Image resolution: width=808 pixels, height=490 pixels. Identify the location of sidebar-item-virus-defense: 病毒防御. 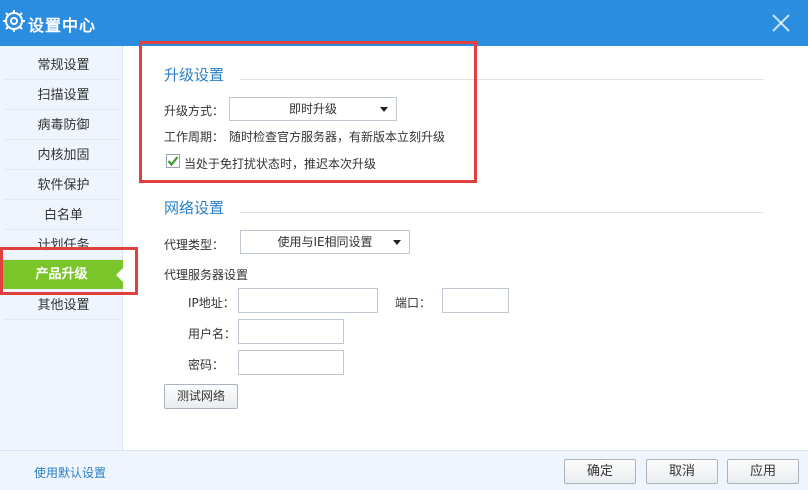
(63, 125).